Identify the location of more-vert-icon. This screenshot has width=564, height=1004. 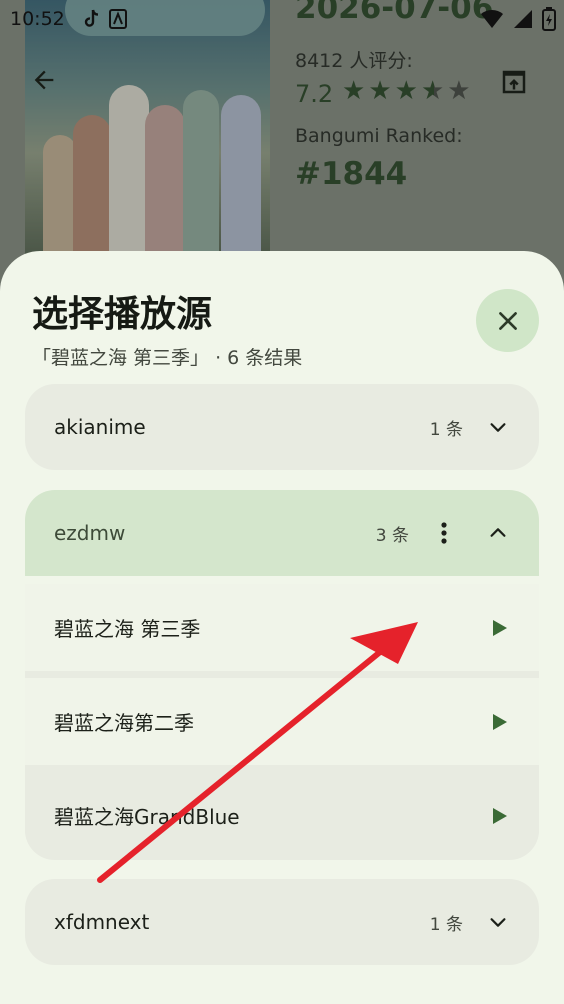
(444, 533).